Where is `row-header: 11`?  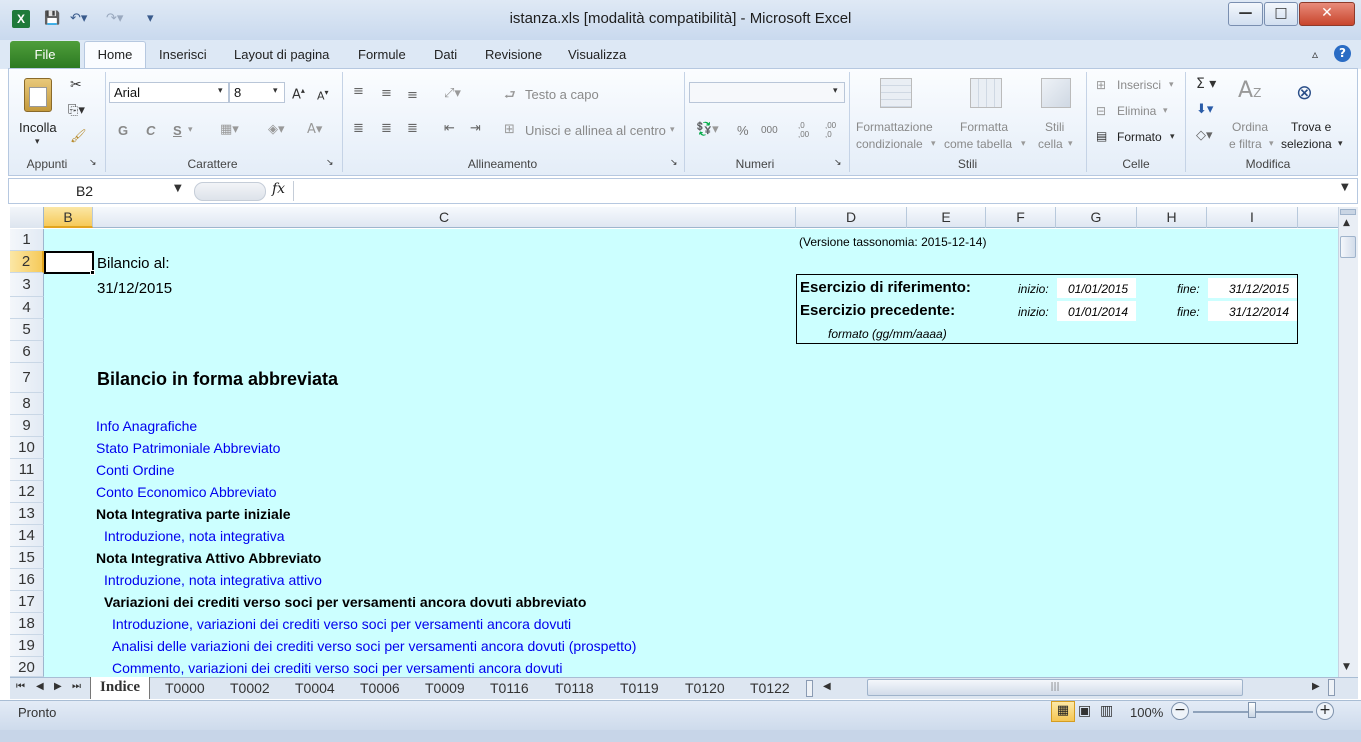 row-header: 11 is located at coordinates (27, 470).